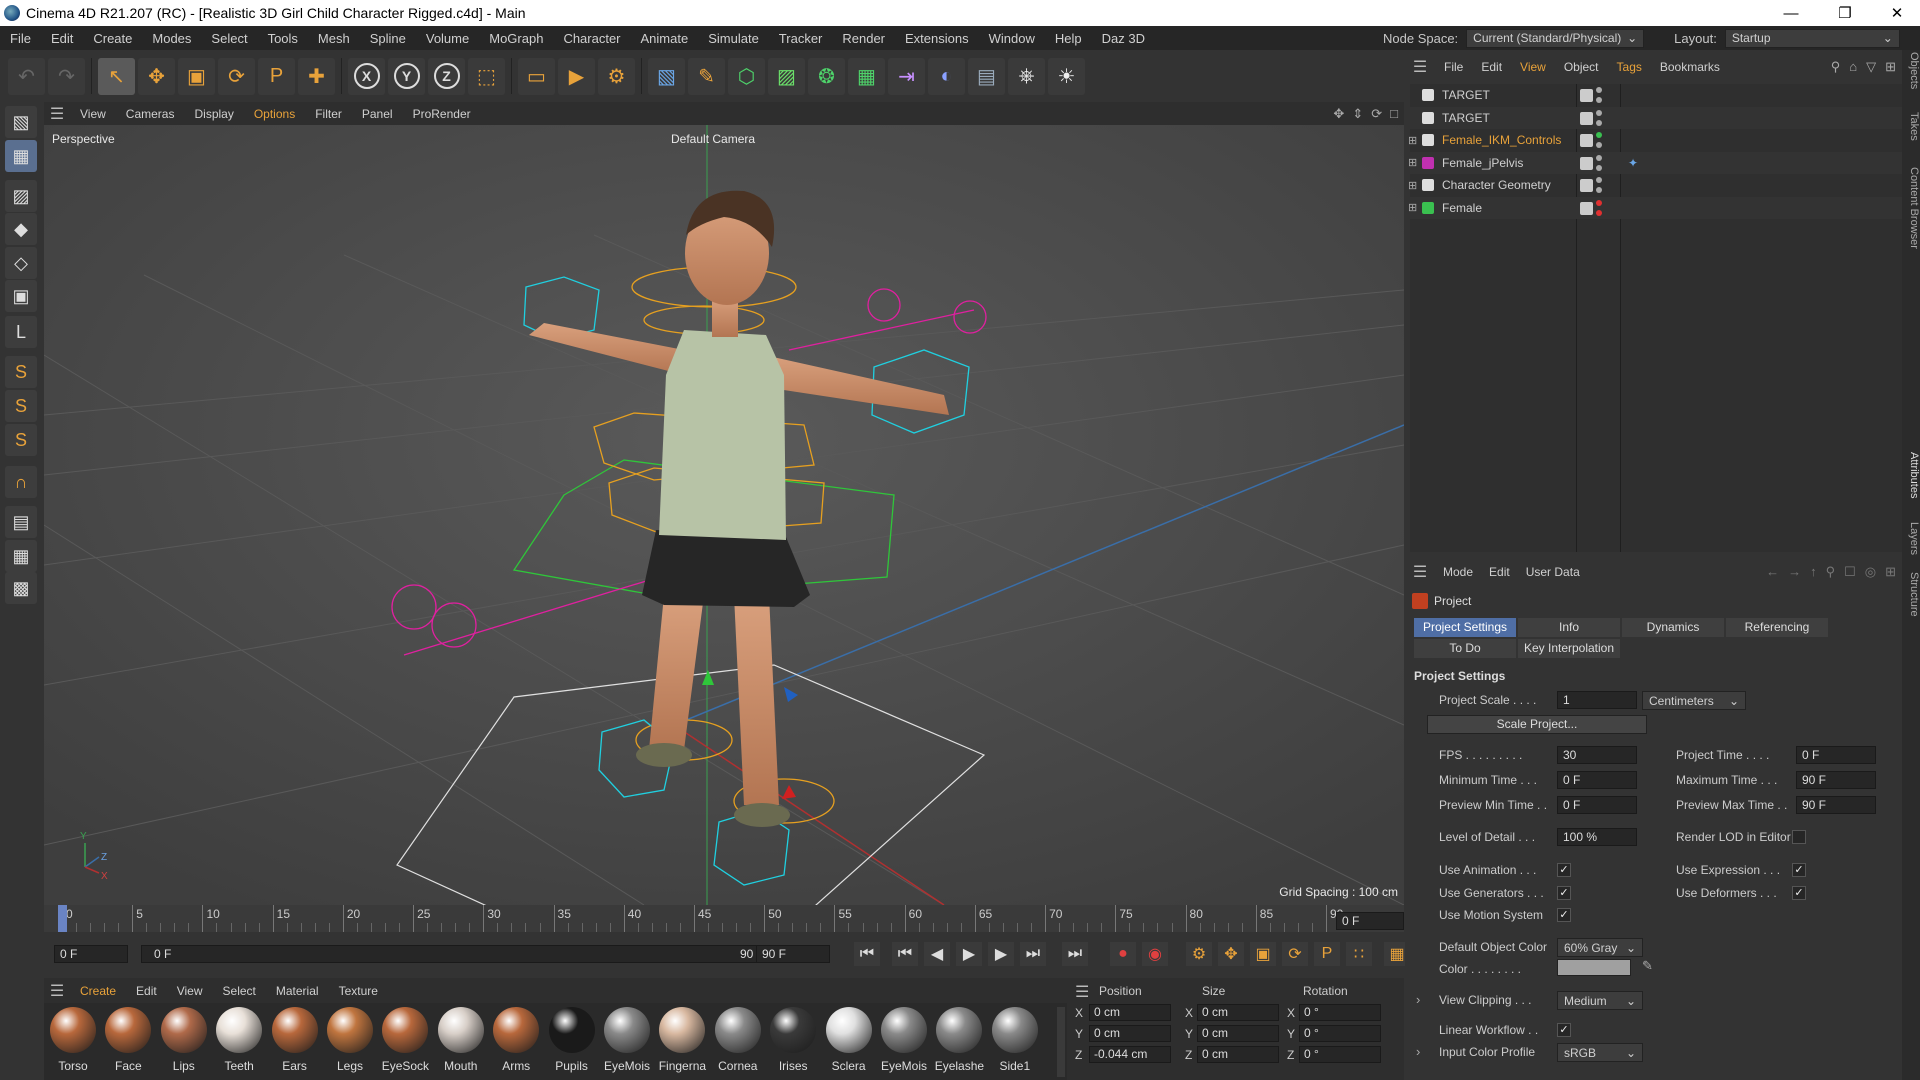 Image resolution: width=1920 pixels, height=1080 pixels. I want to click on camera-button: ⎈, so click(1026, 76).